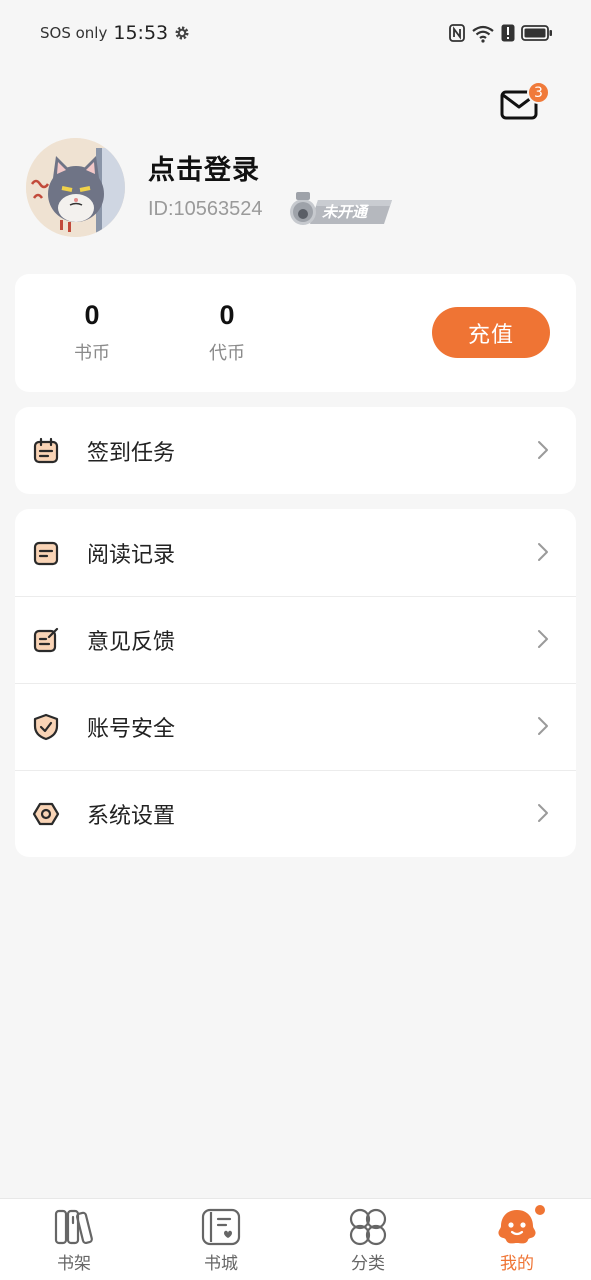  I want to click on nav-label: 我的, so click(517, 1264).